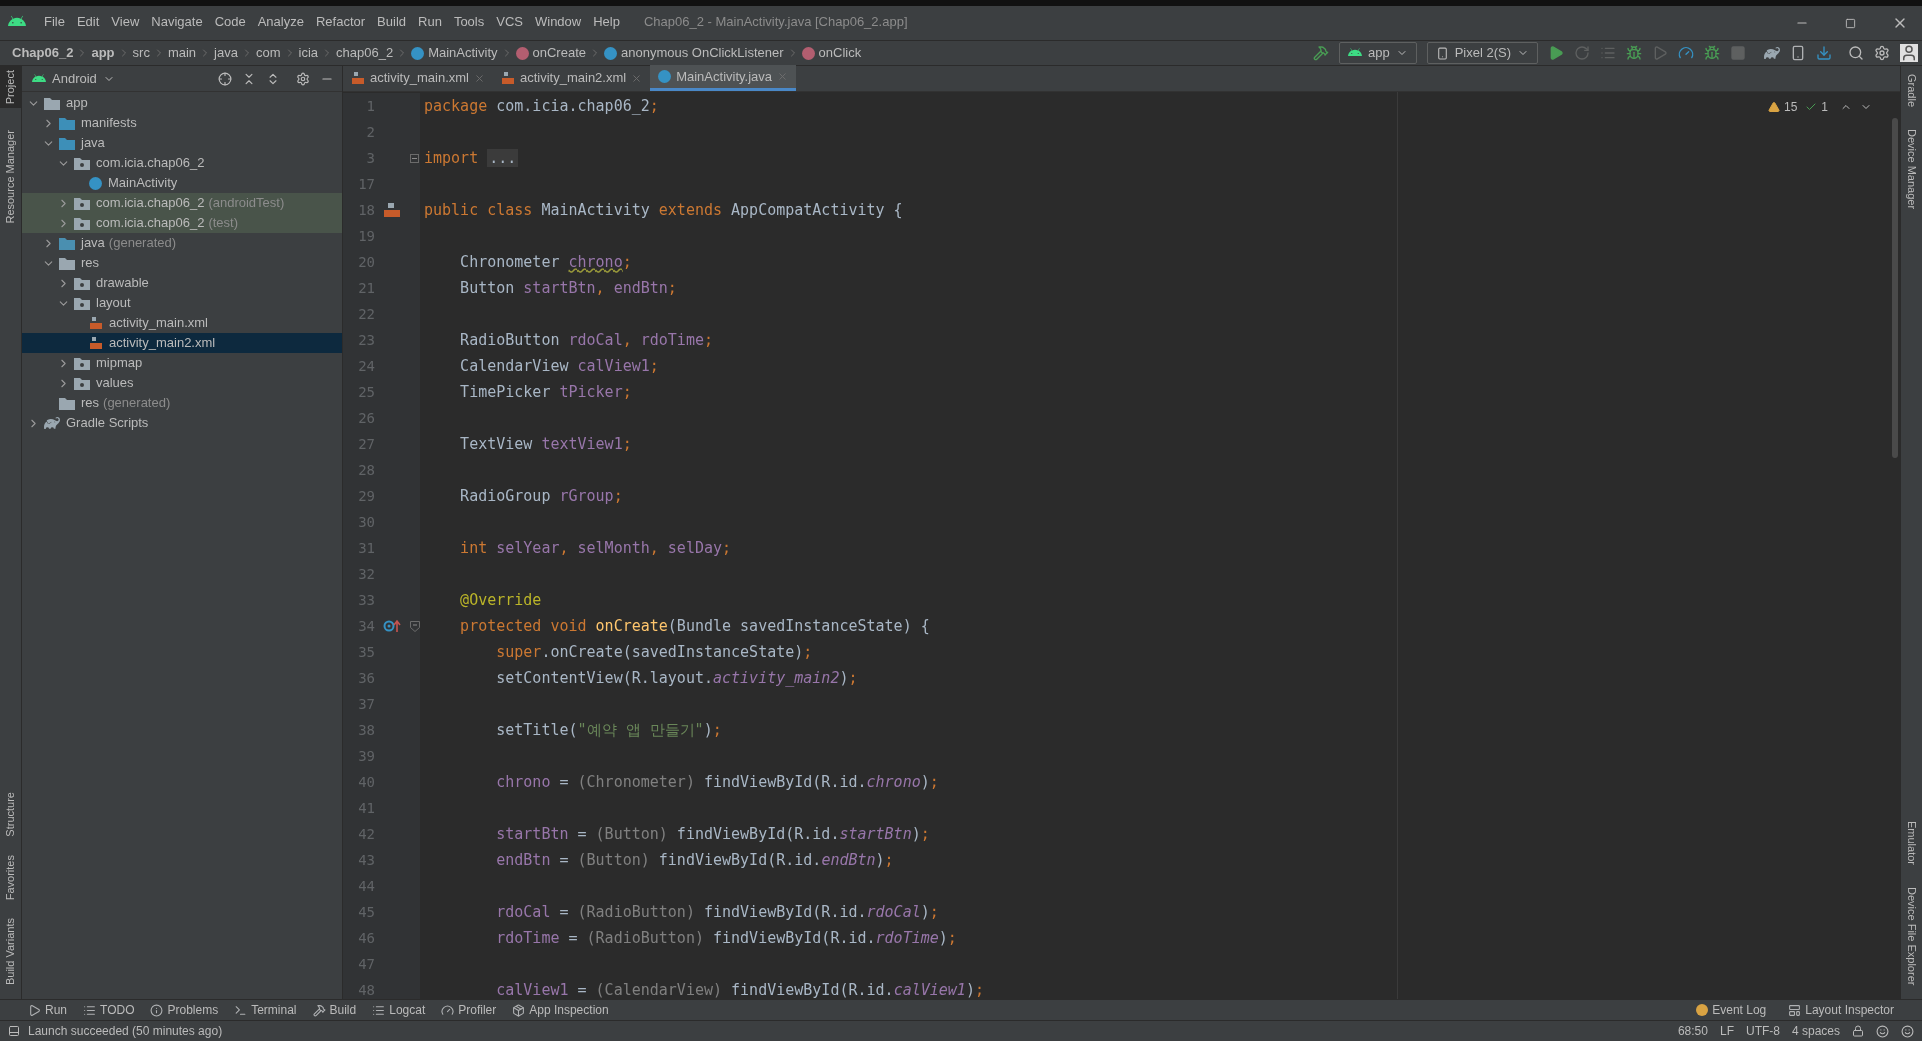 The image size is (1922, 1041). Describe the element at coordinates (391, 21) in the screenshot. I see `menu-item: Build` at that location.